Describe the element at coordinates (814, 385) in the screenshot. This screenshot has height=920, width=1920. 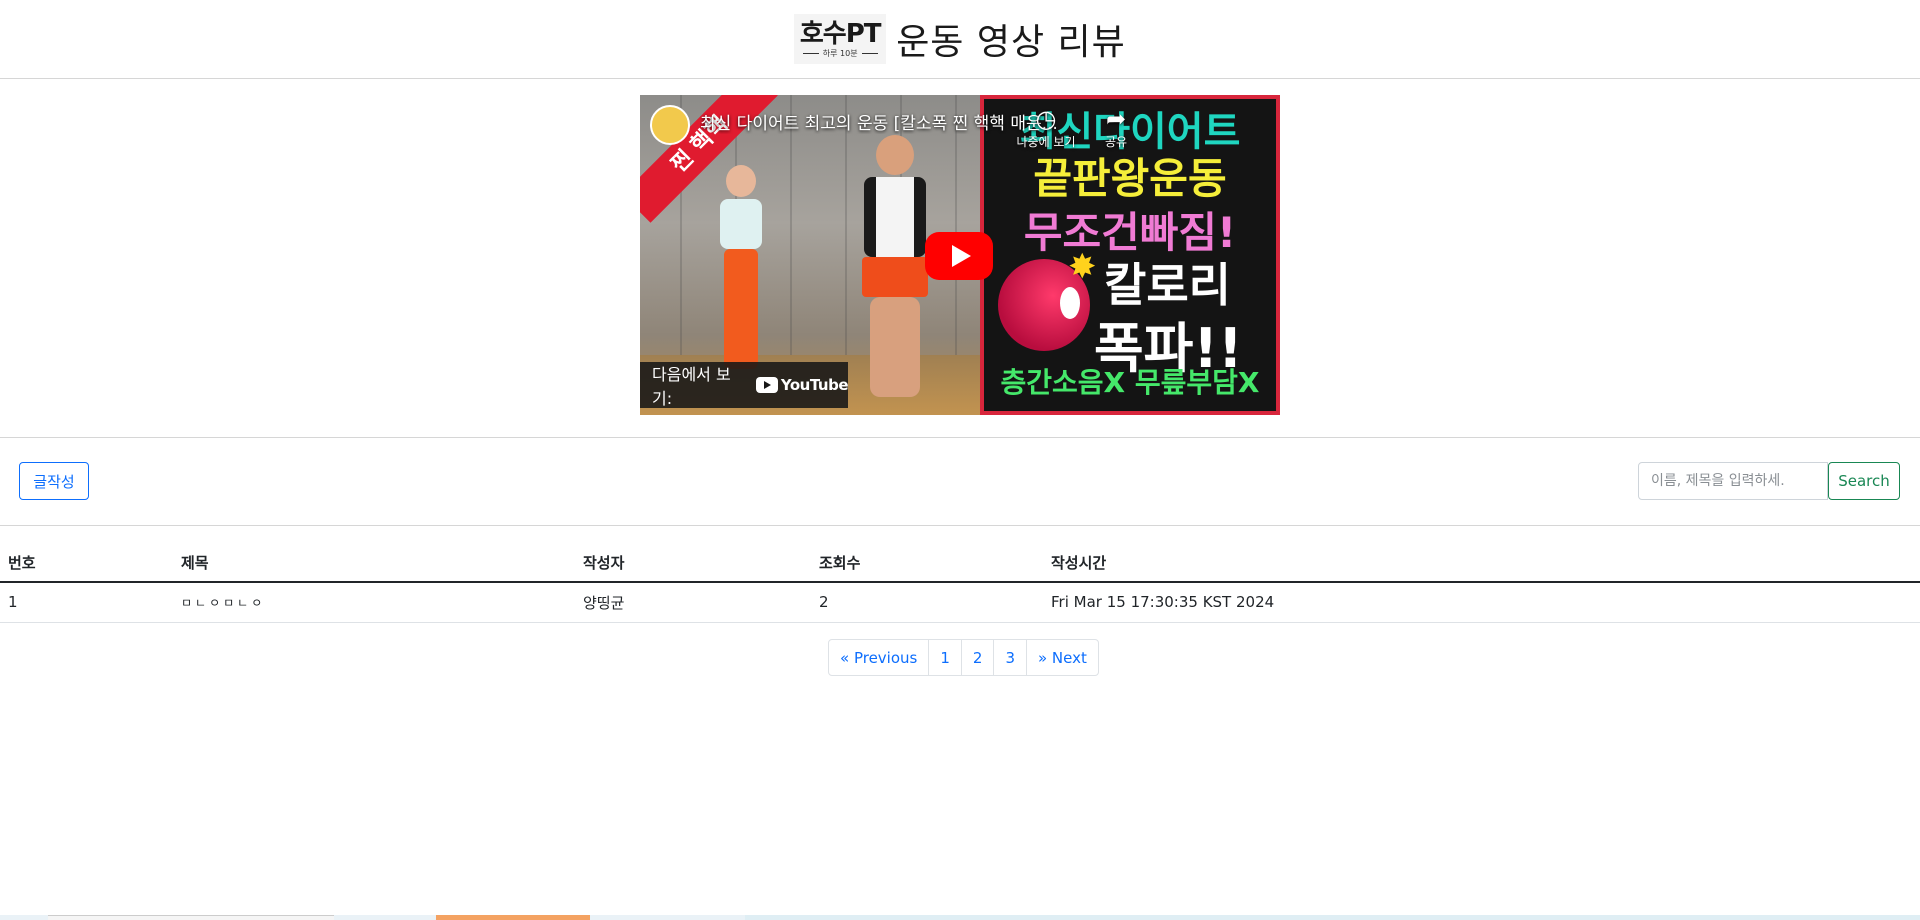
I see `youtube-wordmark: YouTube` at that location.